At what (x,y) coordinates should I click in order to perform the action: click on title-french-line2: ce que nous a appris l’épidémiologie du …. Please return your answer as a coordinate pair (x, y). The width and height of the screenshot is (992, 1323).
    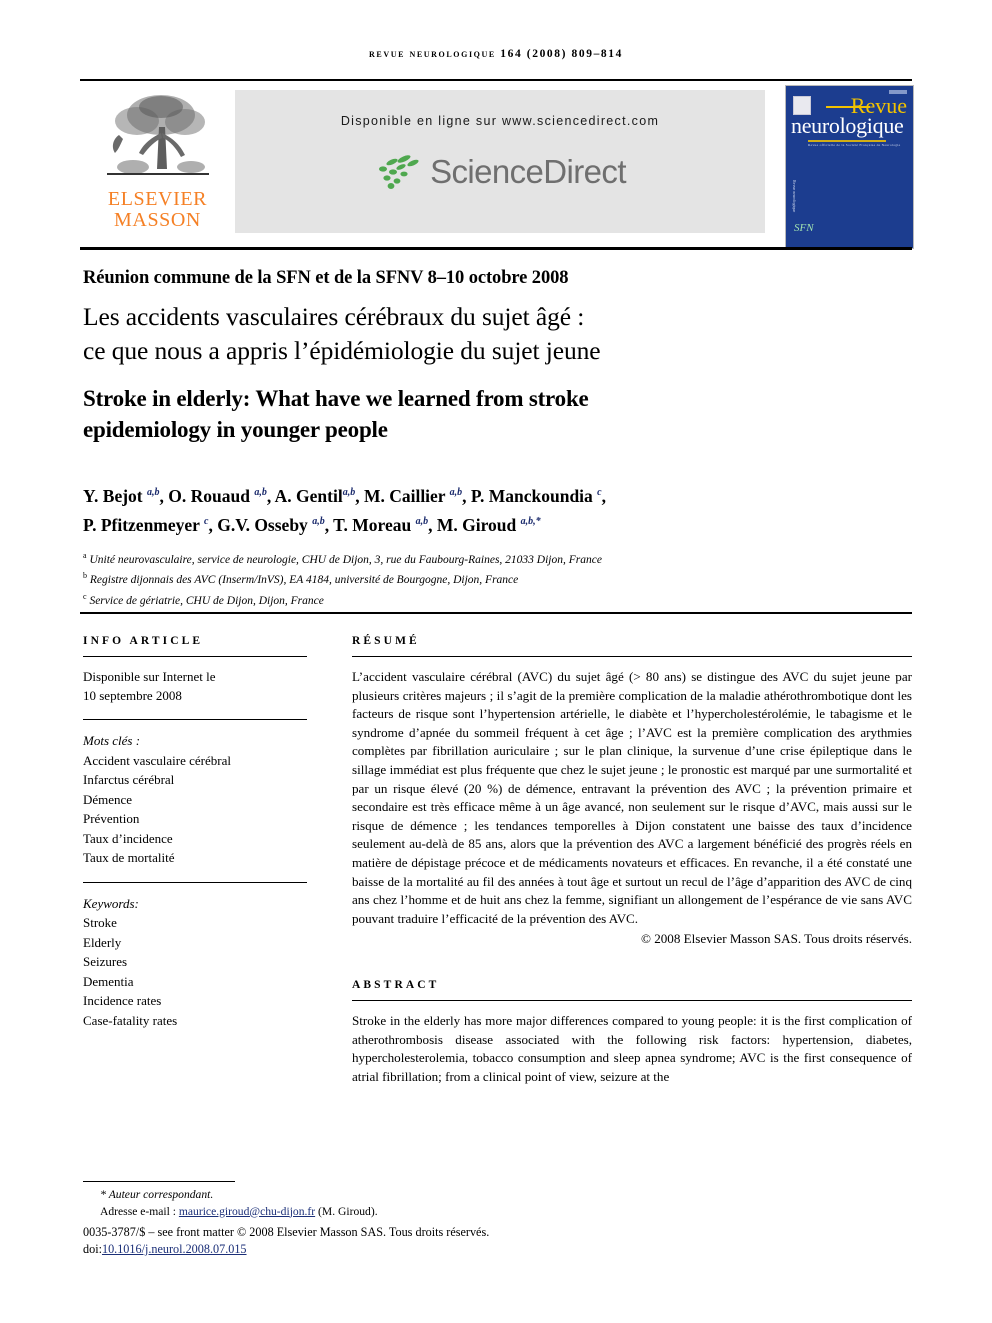
    Looking at the image, I should click on (342, 350).